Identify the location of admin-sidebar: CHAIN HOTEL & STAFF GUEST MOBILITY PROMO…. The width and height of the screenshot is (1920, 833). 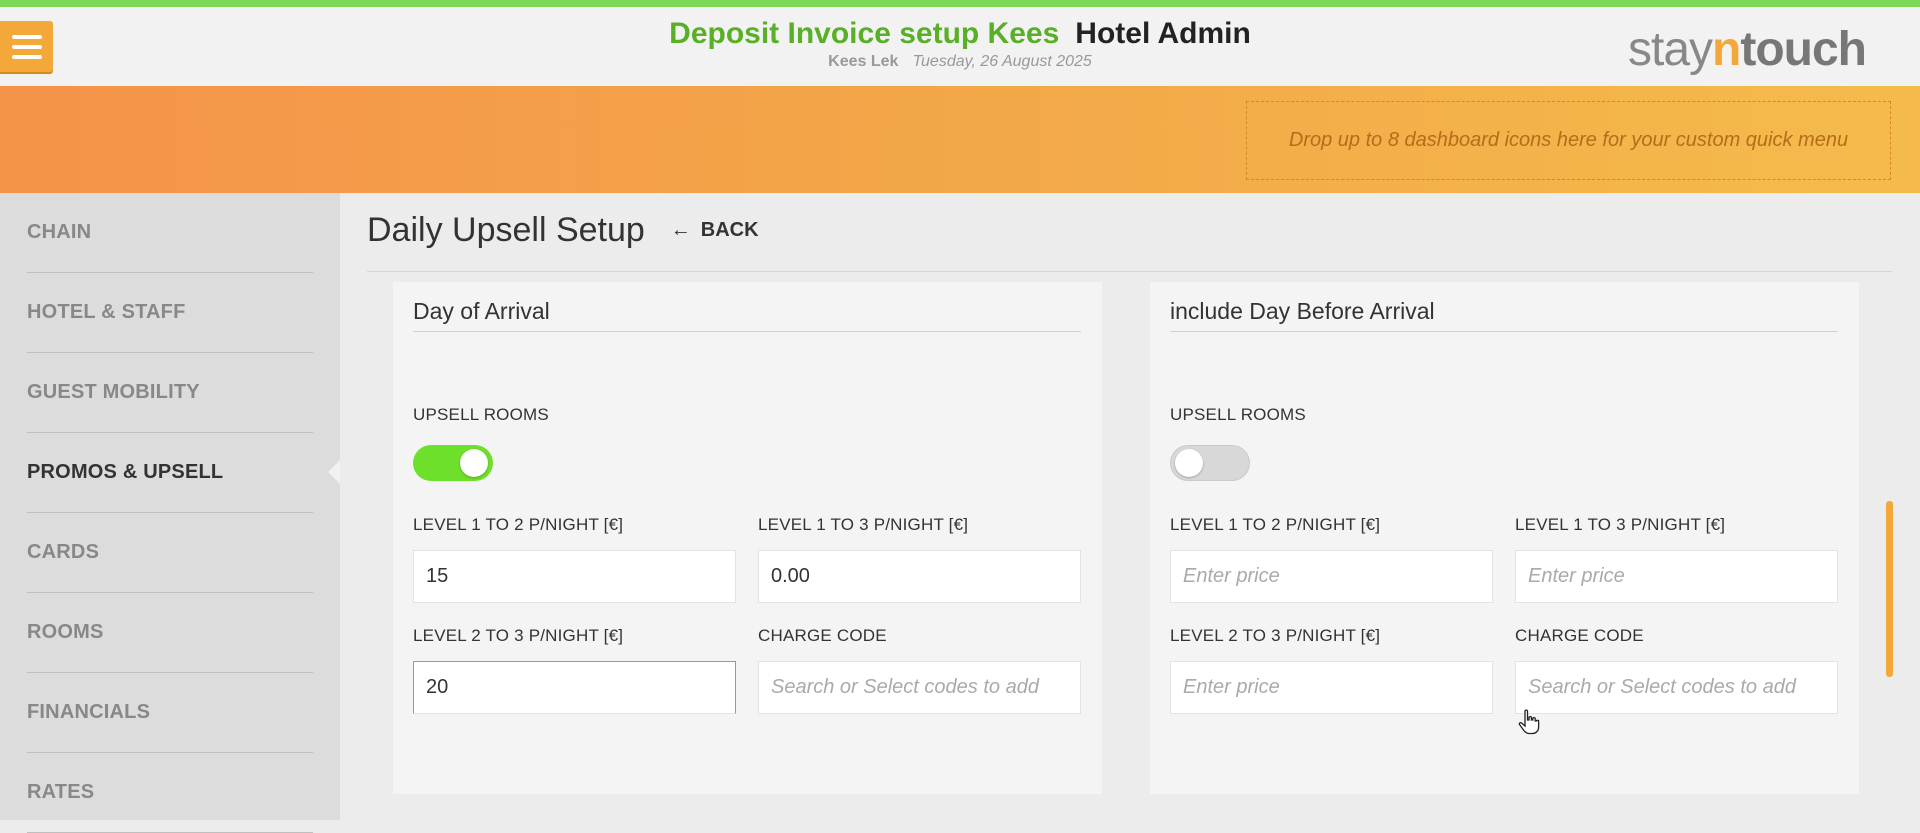
(171, 513).